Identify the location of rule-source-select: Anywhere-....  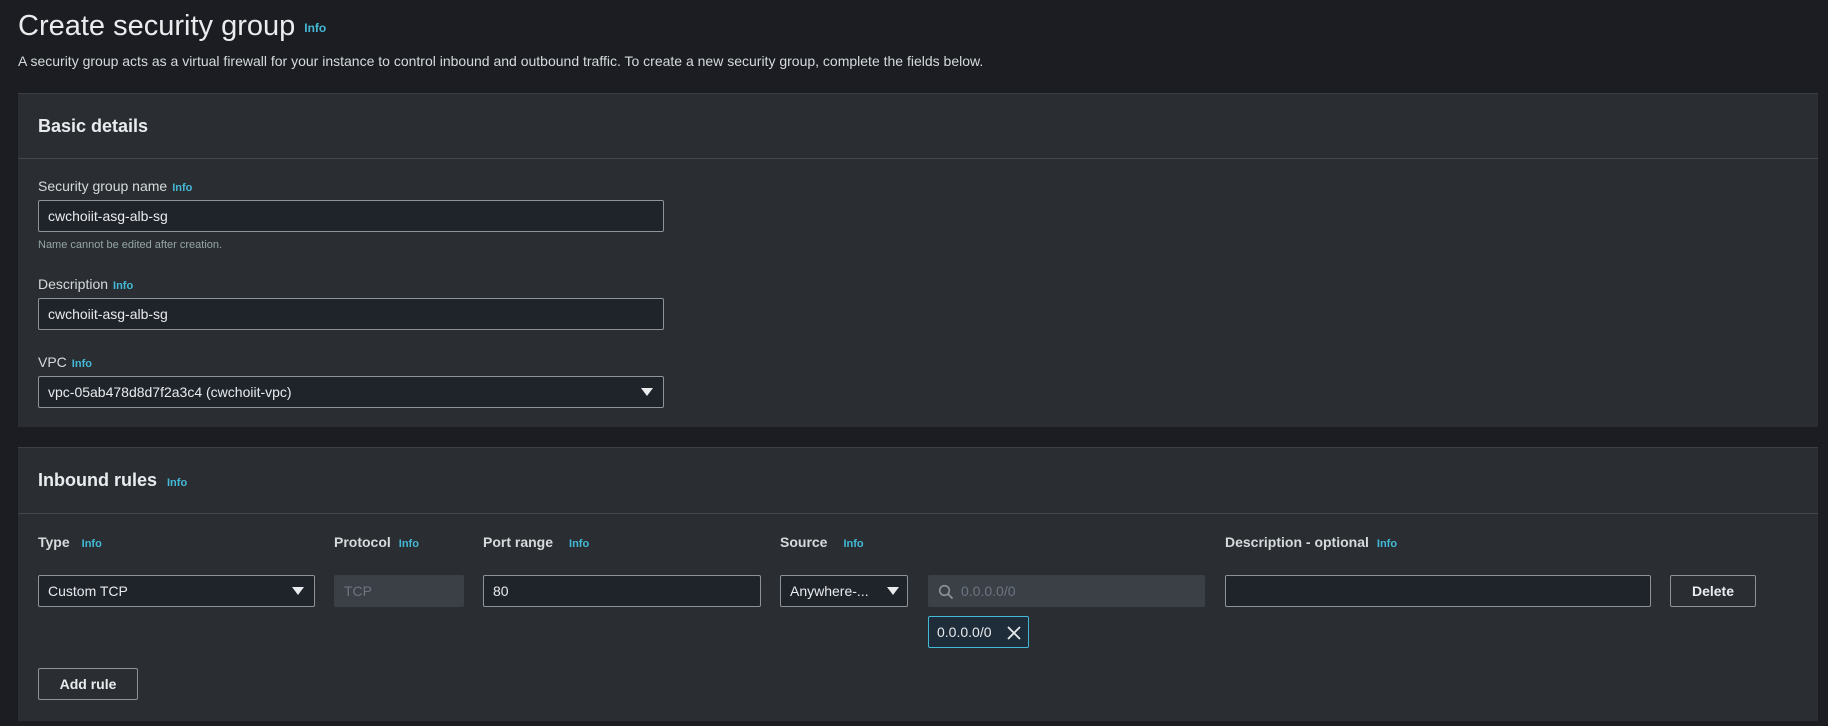
(844, 591).